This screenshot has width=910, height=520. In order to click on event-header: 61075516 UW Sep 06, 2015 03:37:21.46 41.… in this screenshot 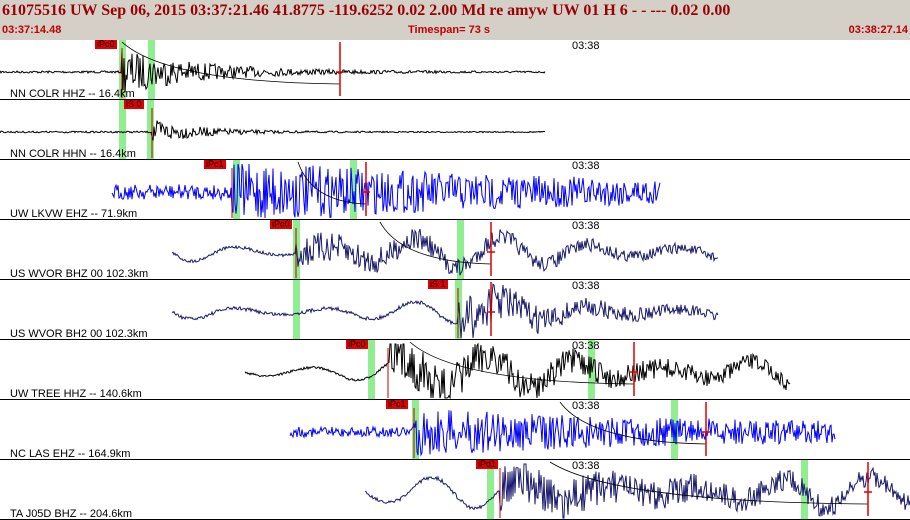, I will do `click(455, 20)`.